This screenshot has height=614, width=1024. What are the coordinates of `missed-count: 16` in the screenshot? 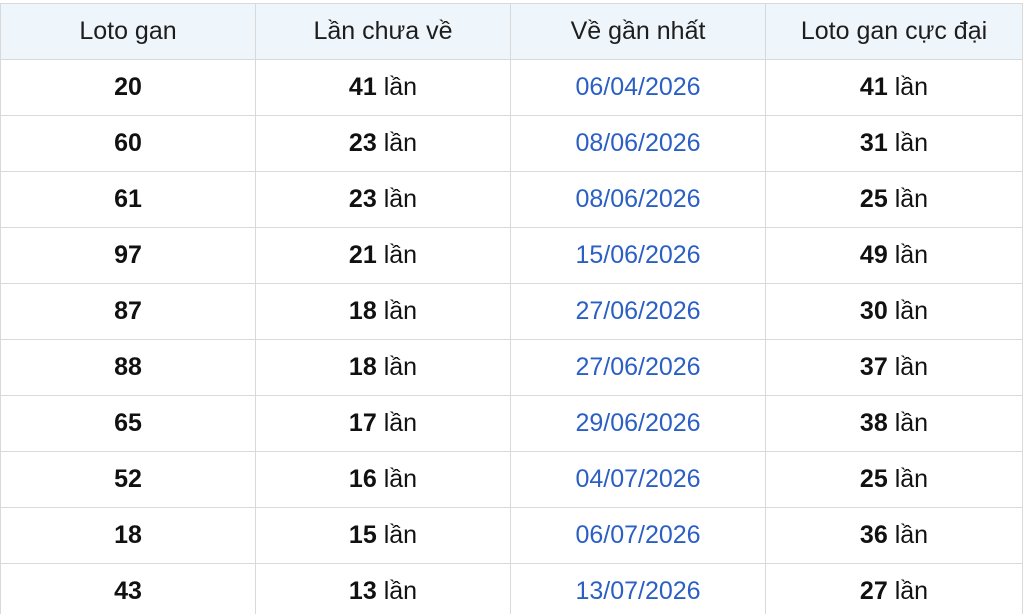 It's located at (362, 479).